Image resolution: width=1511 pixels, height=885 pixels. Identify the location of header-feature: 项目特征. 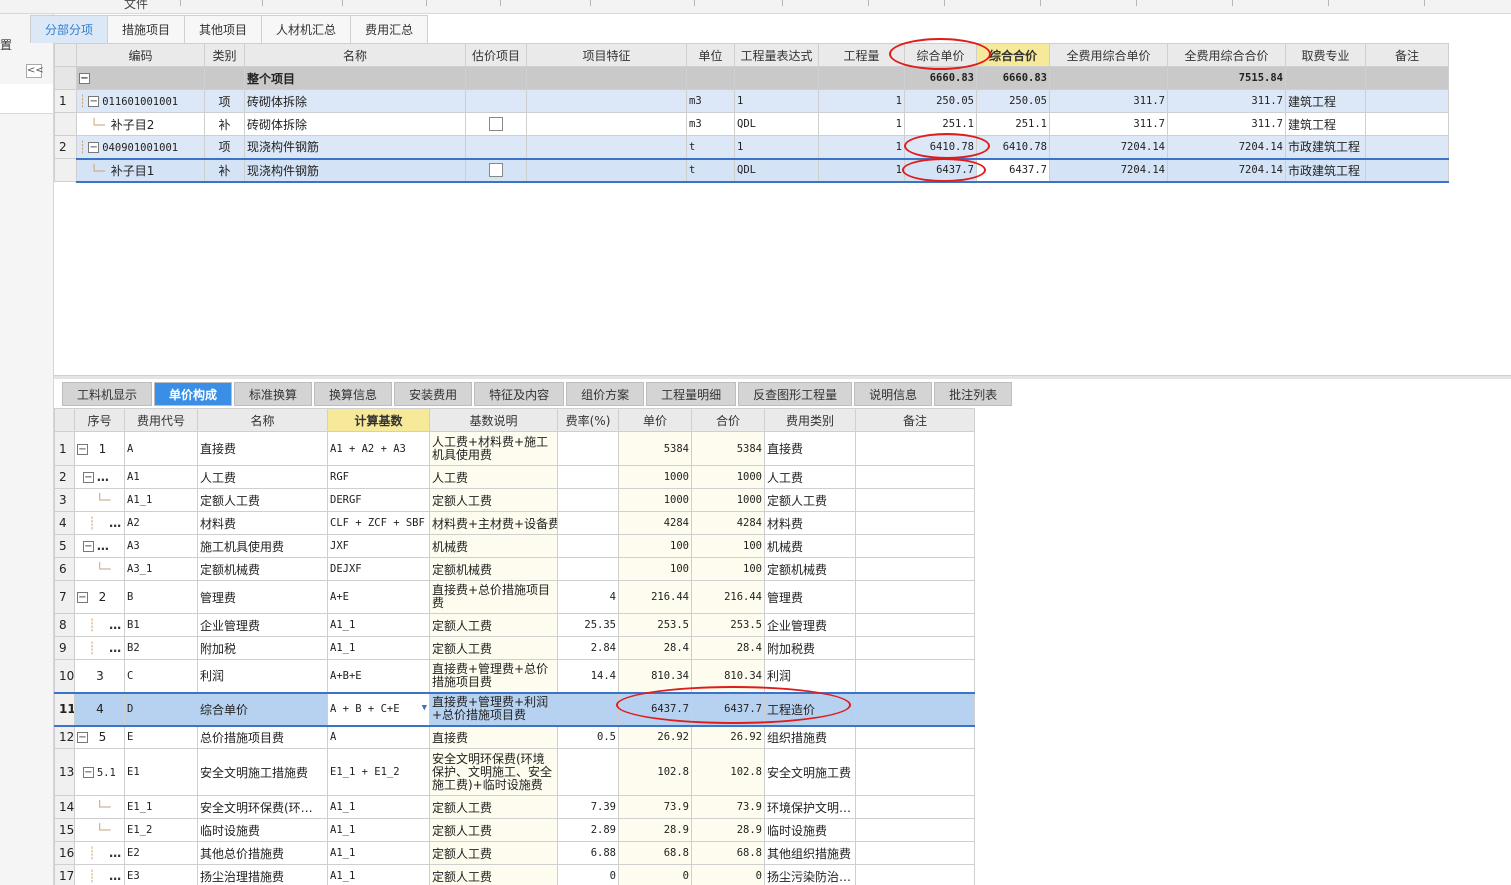
(606, 55).